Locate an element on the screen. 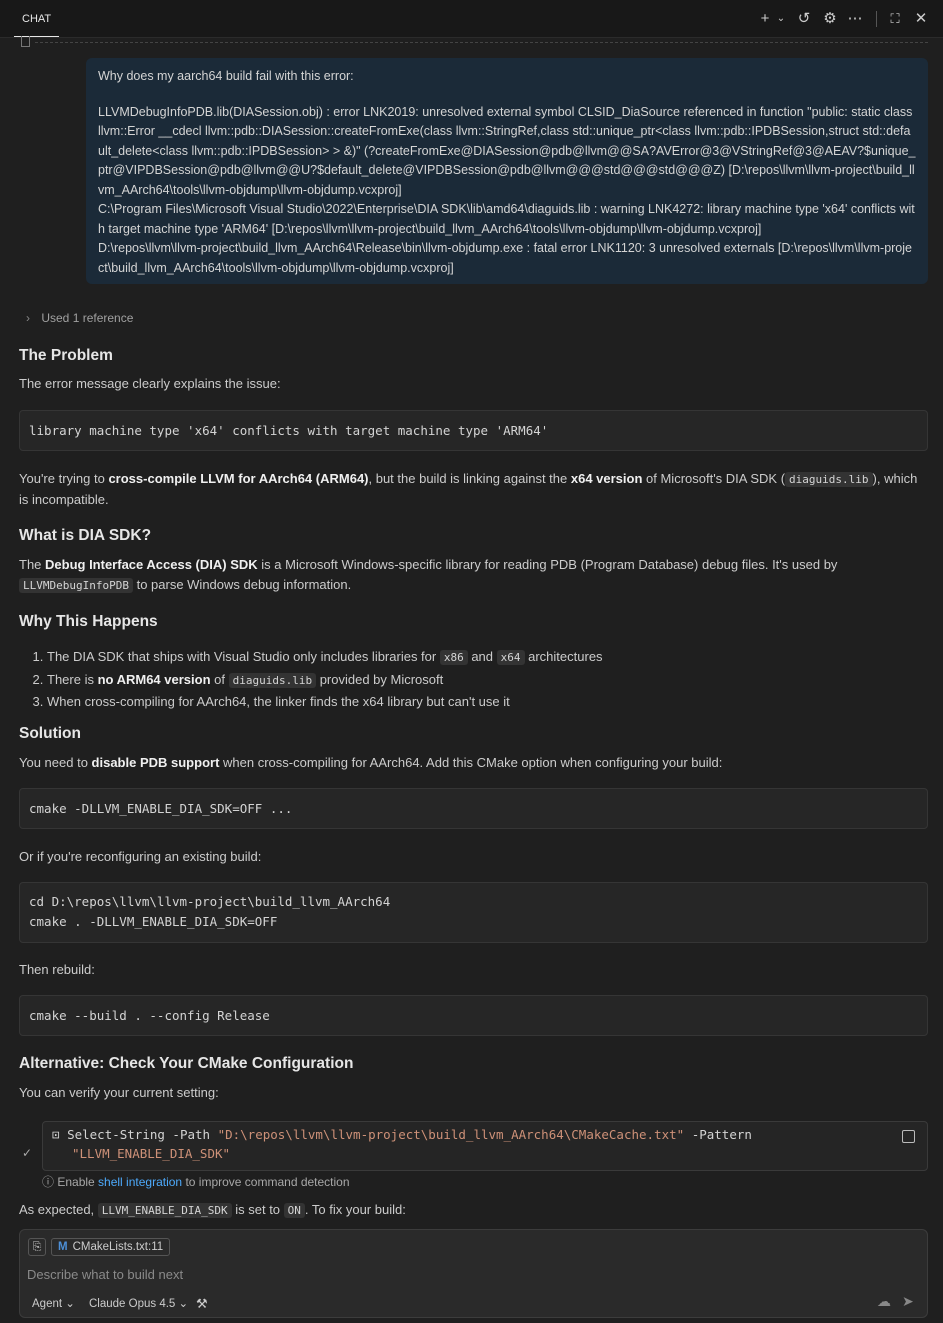 This screenshot has height=1323, width=943. rebuild-text: Then rebuild: is located at coordinates (57, 969).